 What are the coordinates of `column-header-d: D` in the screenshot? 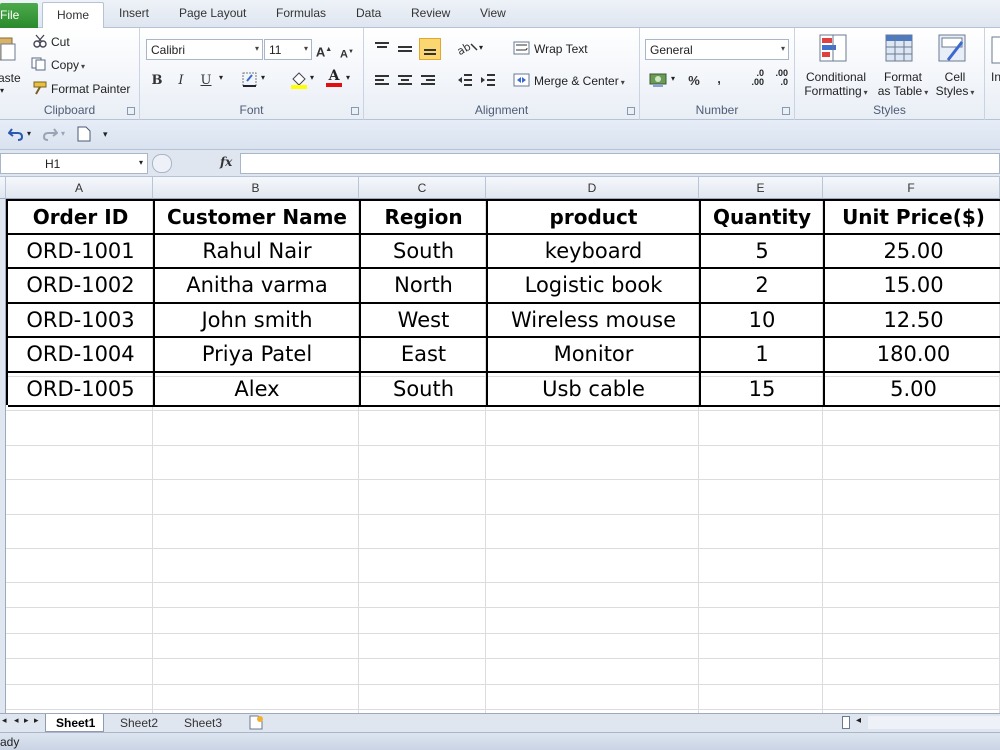 It's located at (592, 188).